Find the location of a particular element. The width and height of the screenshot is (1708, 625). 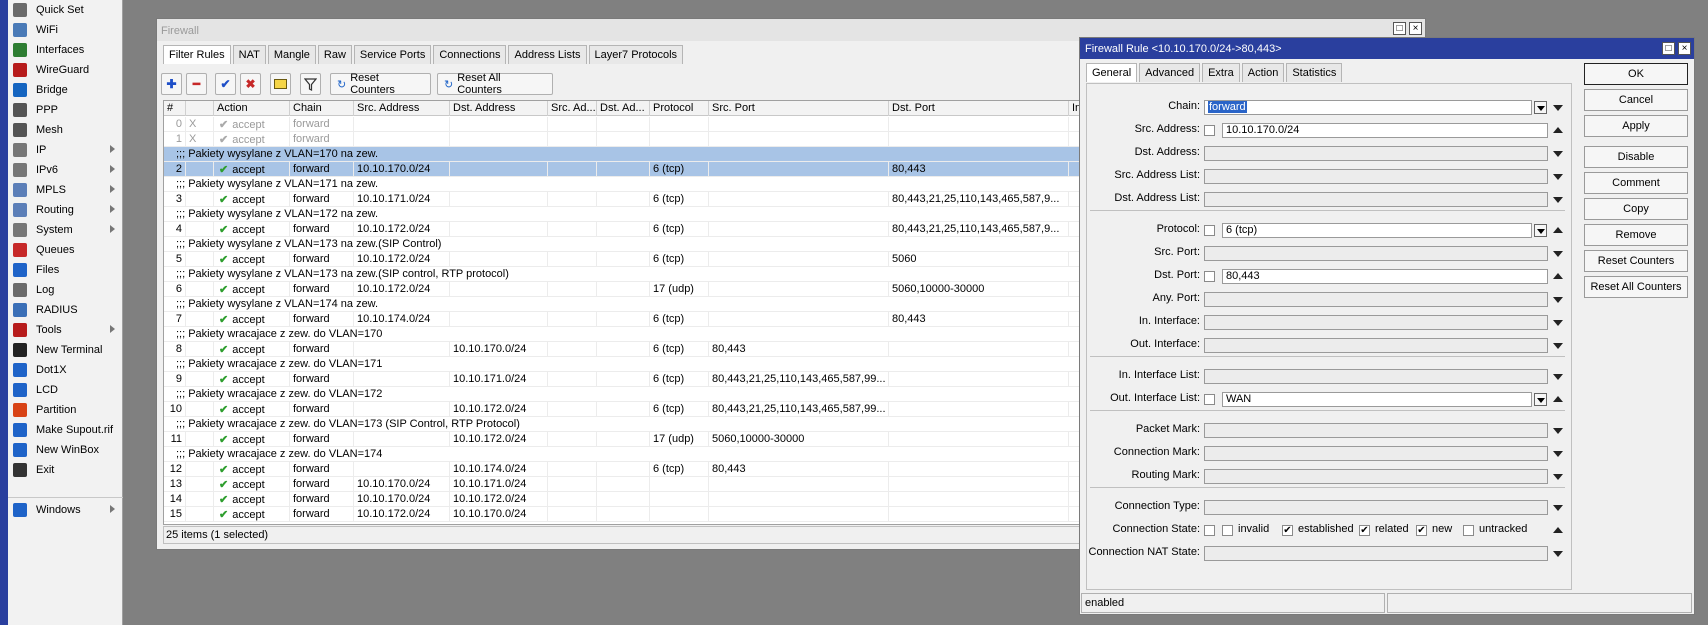

field-in-interface is located at coordinates (1376, 322).